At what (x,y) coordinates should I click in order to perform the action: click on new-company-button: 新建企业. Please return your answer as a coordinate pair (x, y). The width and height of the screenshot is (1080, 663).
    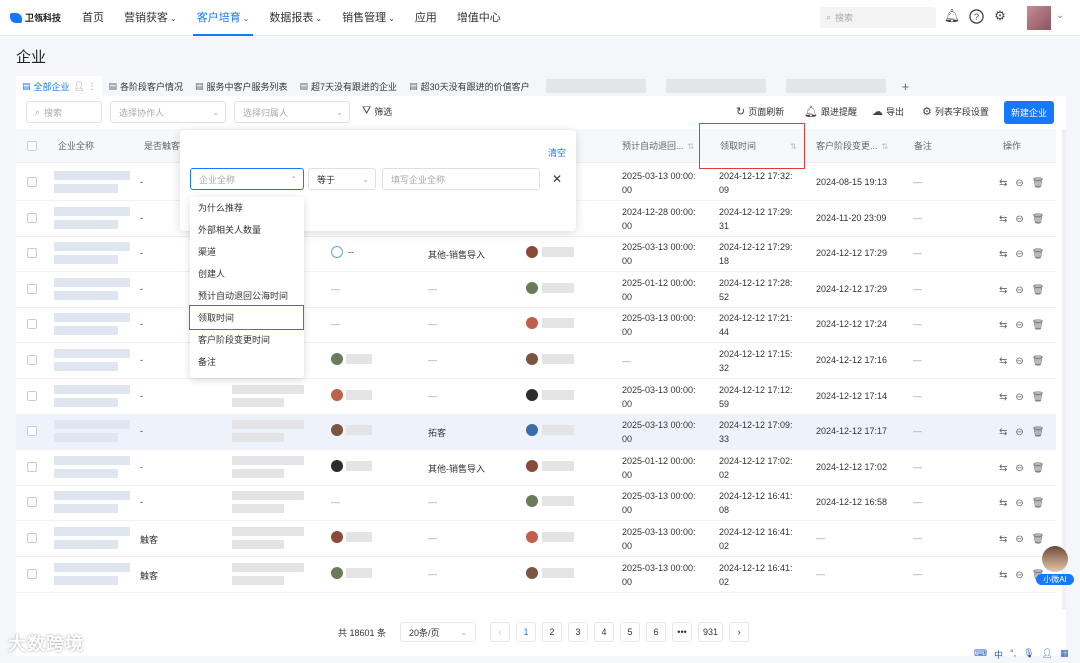
    Looking at the image, I should click on (1029, 112).